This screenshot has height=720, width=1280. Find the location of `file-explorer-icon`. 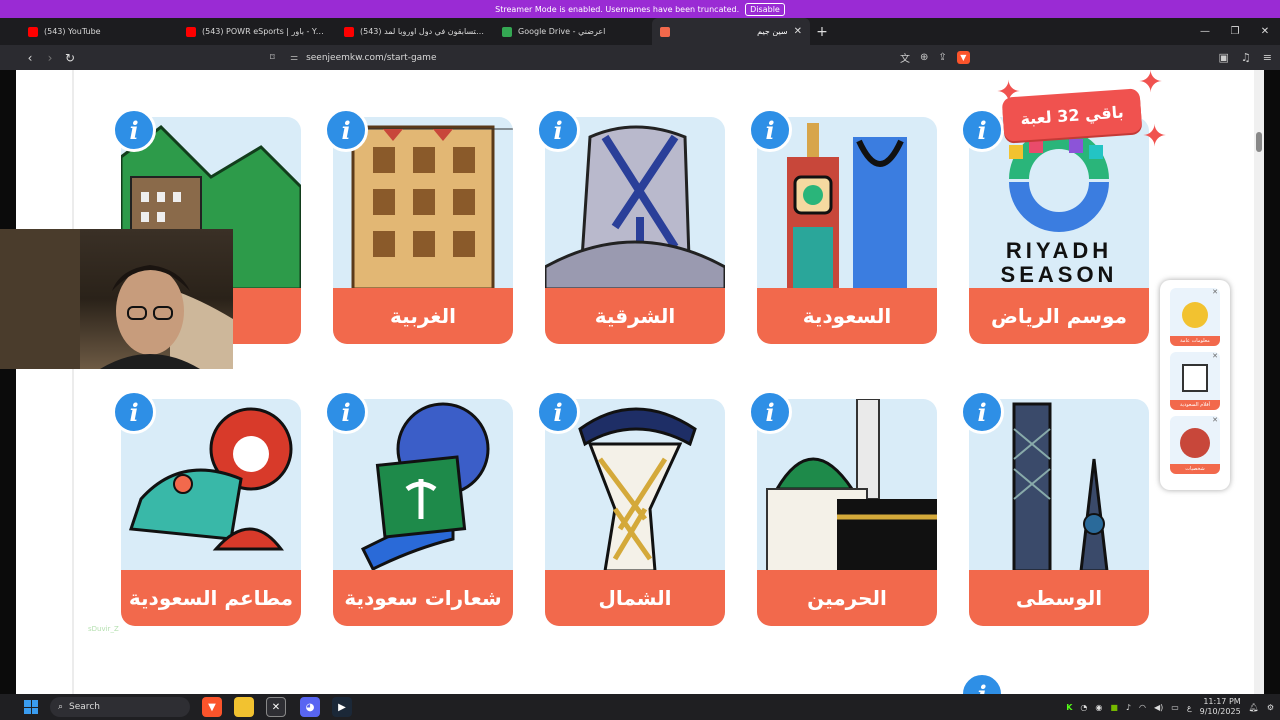

file-explorer-icon is located at coordinates (244, 707).